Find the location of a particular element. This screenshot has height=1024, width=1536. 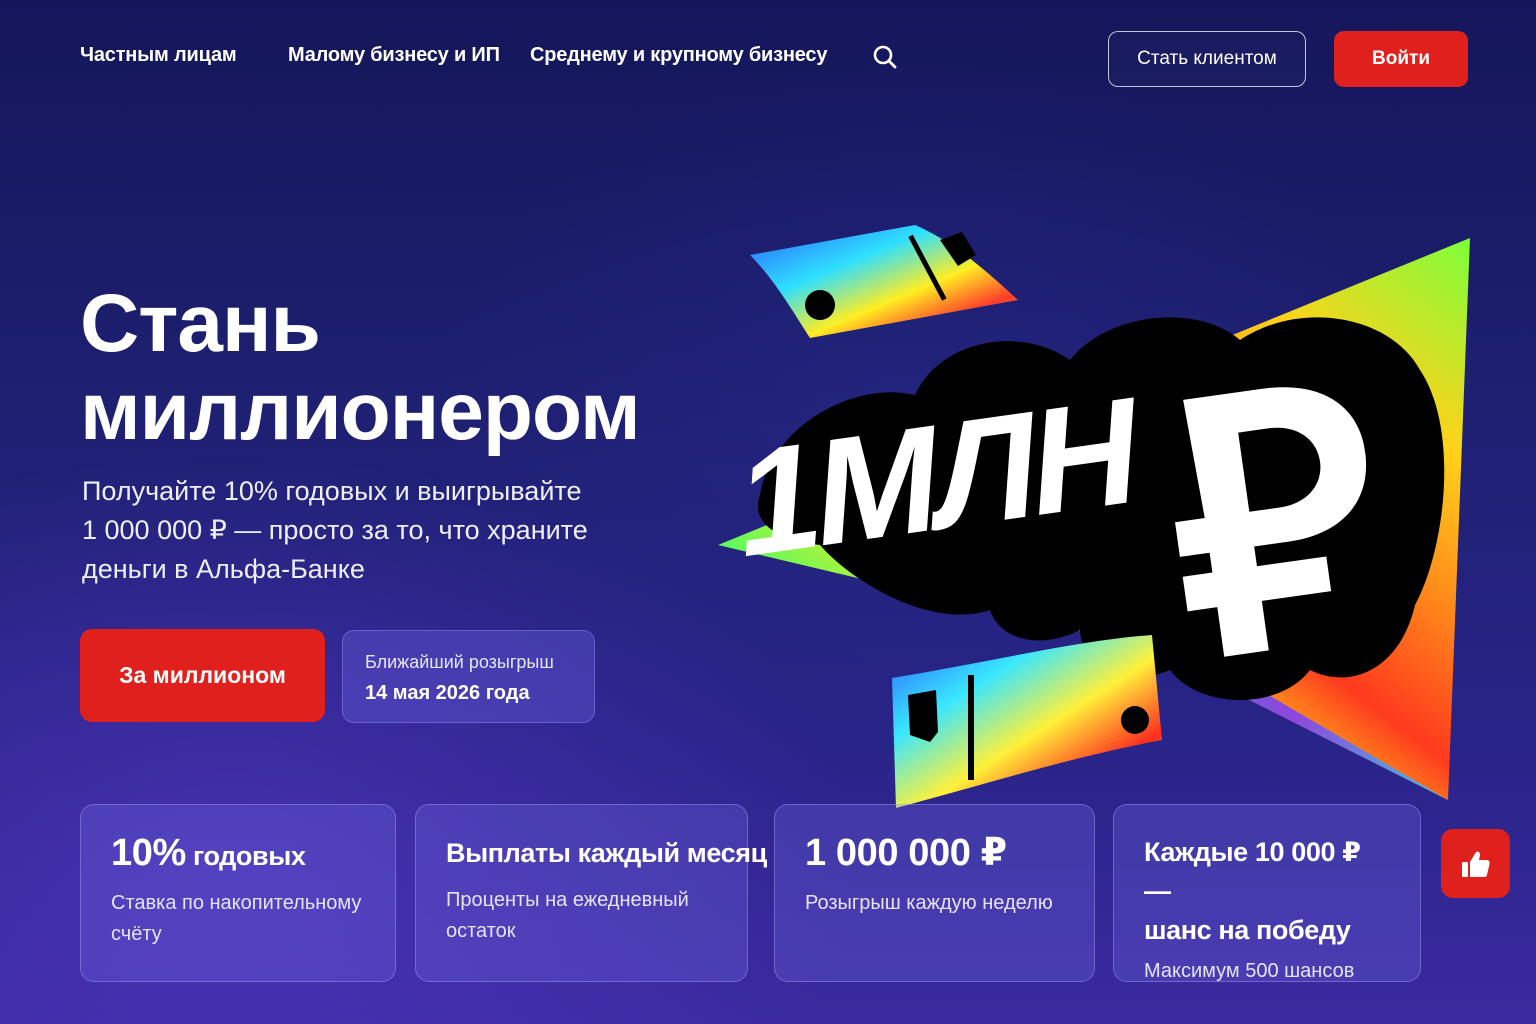

title-line-1: Стань is located at coordinates (200, 323).